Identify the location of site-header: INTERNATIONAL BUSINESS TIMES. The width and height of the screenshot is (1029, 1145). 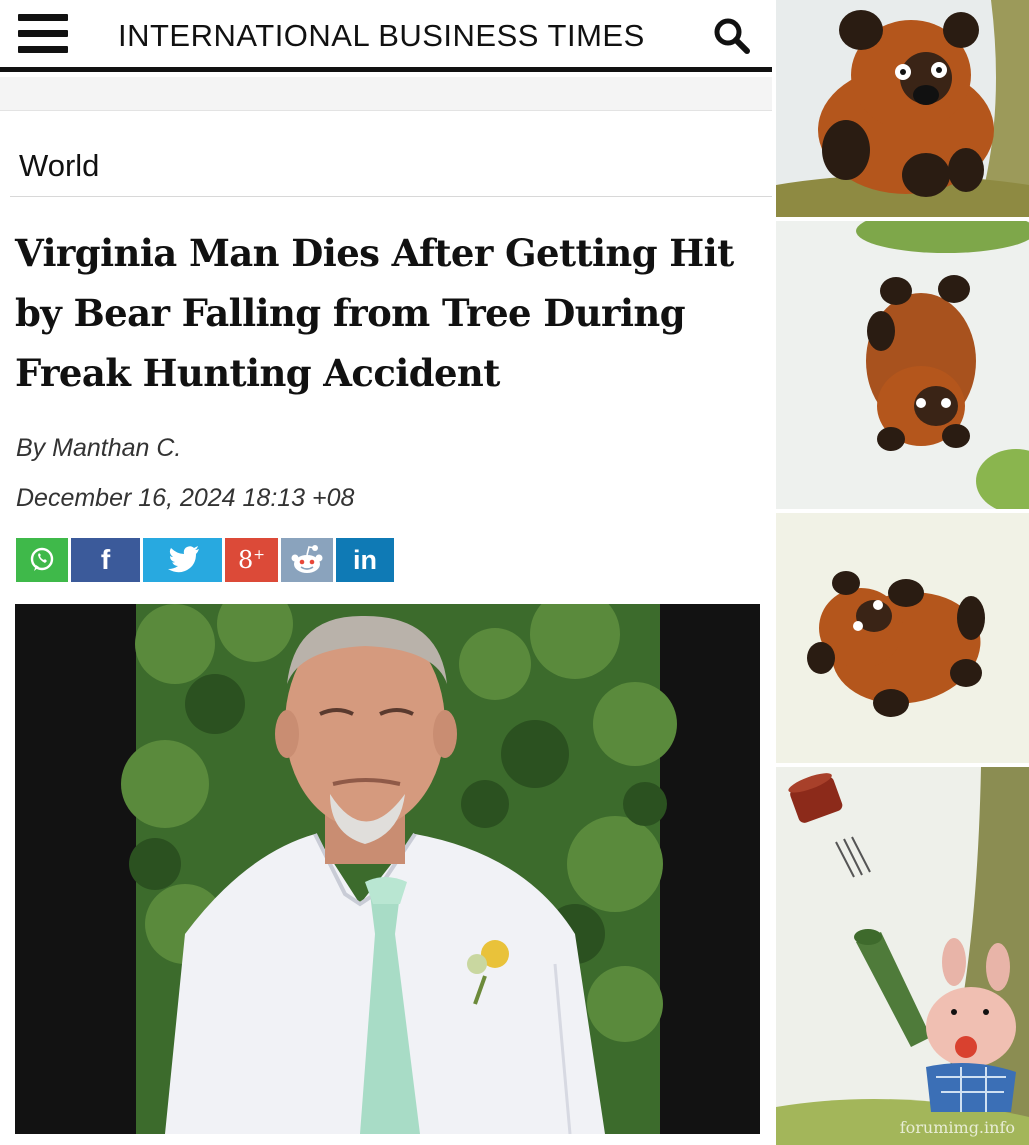
(386, 36).